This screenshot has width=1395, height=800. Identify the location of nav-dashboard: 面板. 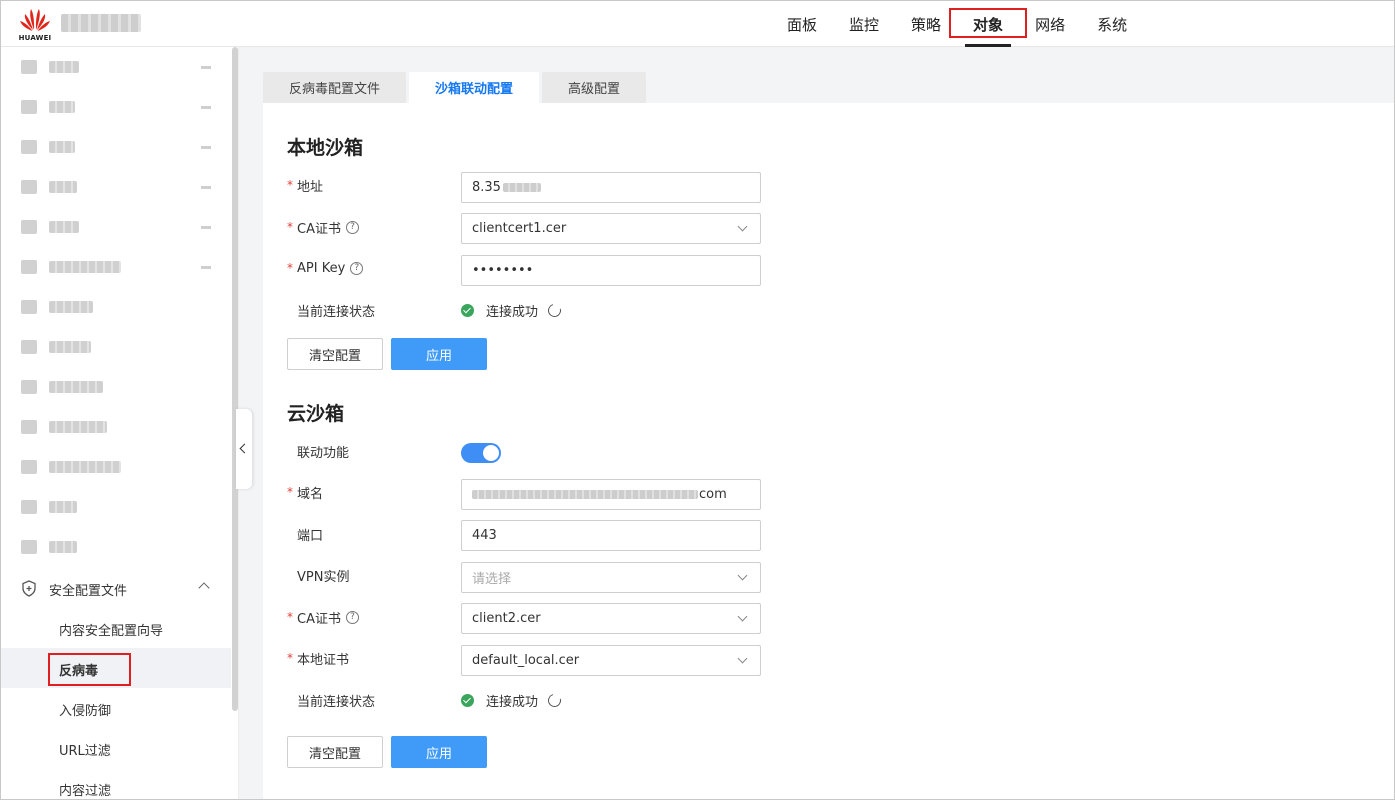
(802, 24).